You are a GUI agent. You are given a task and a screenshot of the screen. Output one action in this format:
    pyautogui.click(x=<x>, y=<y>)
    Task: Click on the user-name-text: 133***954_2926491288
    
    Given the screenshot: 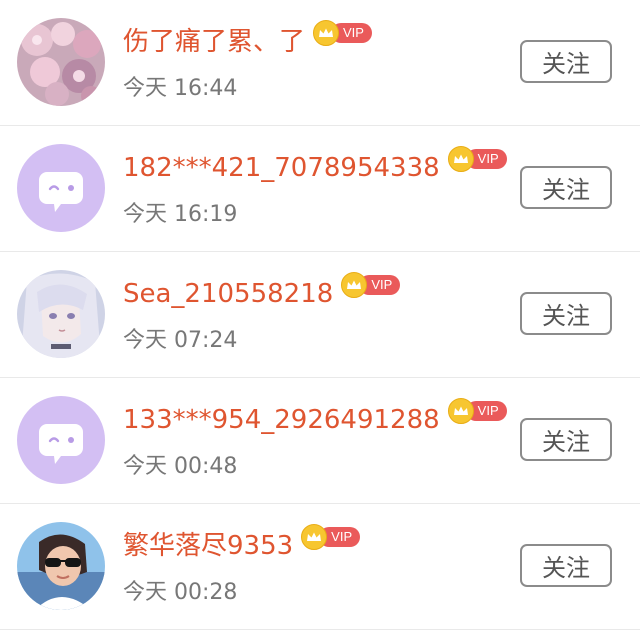 What is the action you would take?
    pyautogui.click(x=281, y=420)
    